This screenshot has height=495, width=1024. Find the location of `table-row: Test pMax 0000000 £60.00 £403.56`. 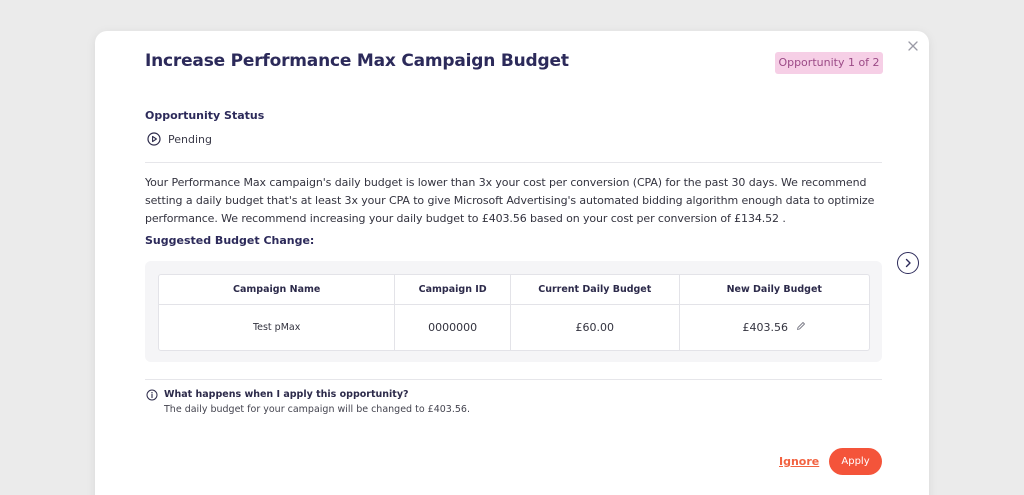

table-row: Test pMax 0000000 £60.00 £403.56 is located at coordinates (514, 327).